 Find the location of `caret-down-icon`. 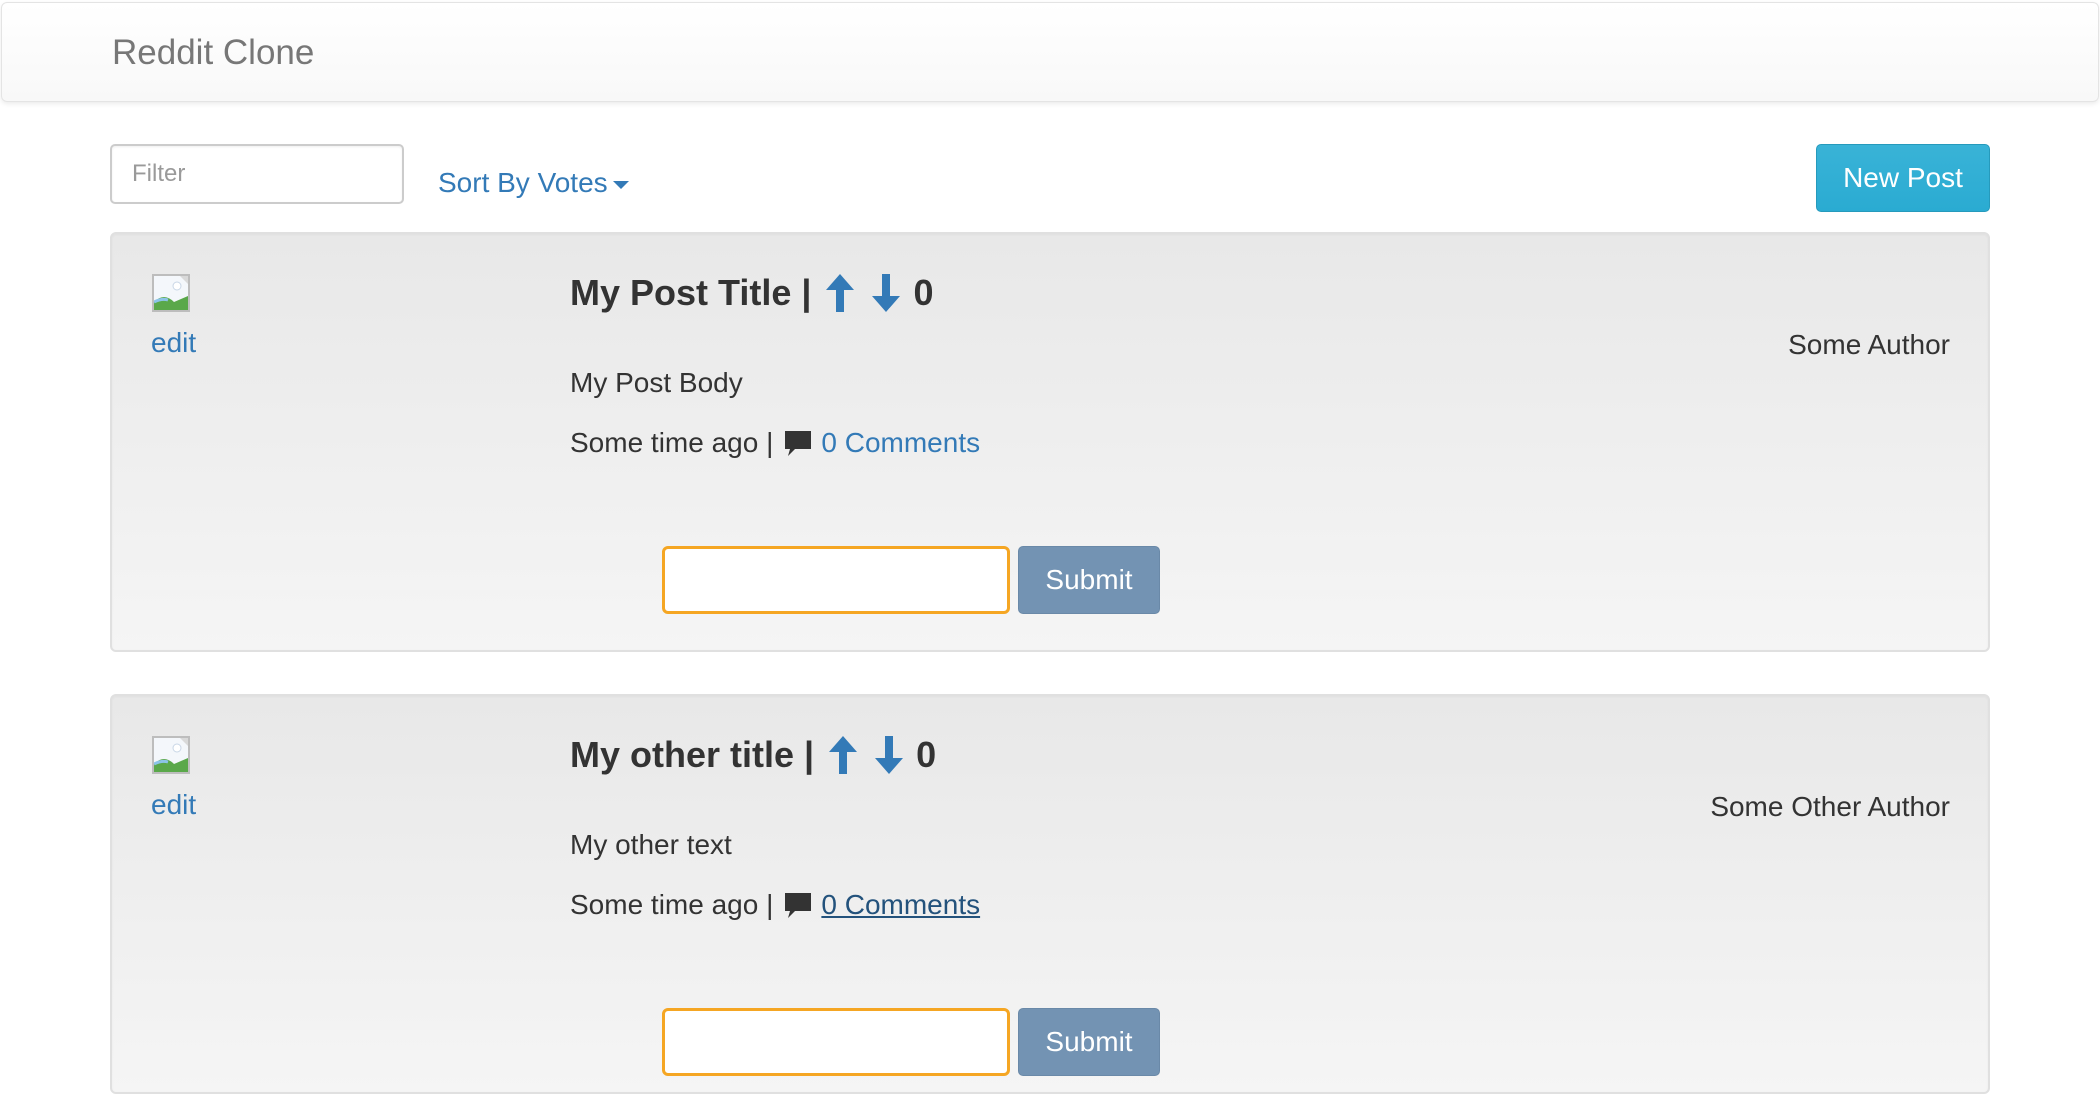

caret-down-icon is located at coordinates (620, 184).